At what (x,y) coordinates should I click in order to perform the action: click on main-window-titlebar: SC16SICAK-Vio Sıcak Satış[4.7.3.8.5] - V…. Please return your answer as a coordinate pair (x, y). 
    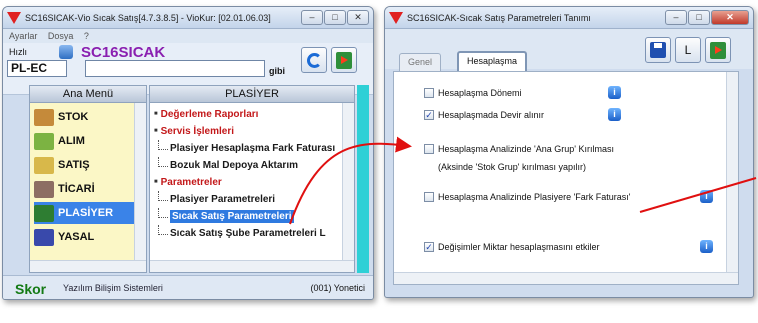
    Looking at the image, I should click on (188, 18).